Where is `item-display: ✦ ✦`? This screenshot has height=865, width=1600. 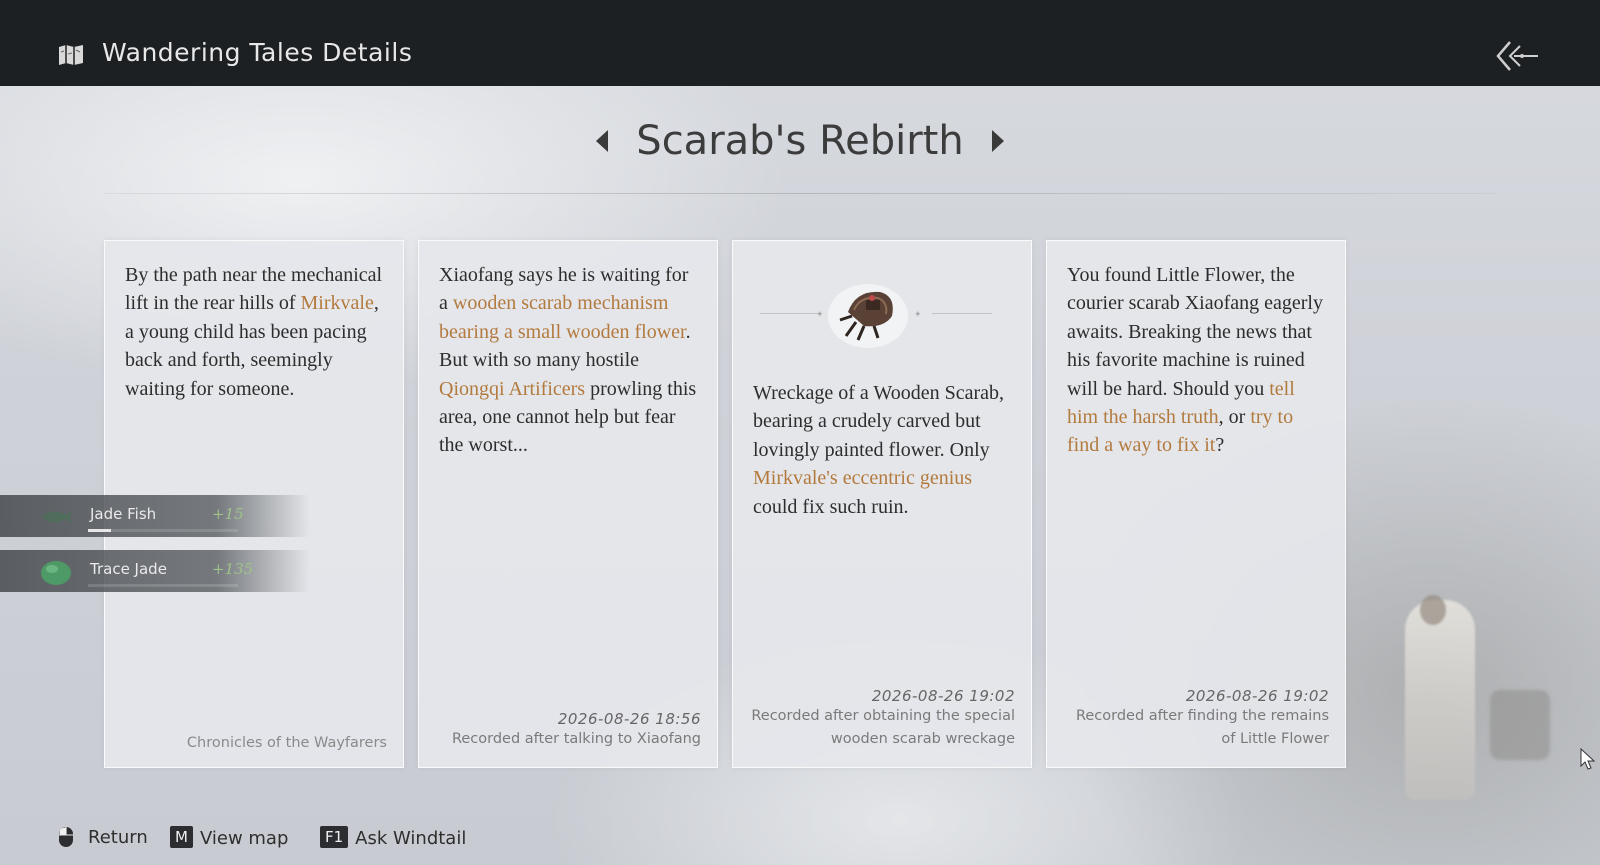 item-display: ✦ ✦ is located at coordinates (867, 310).